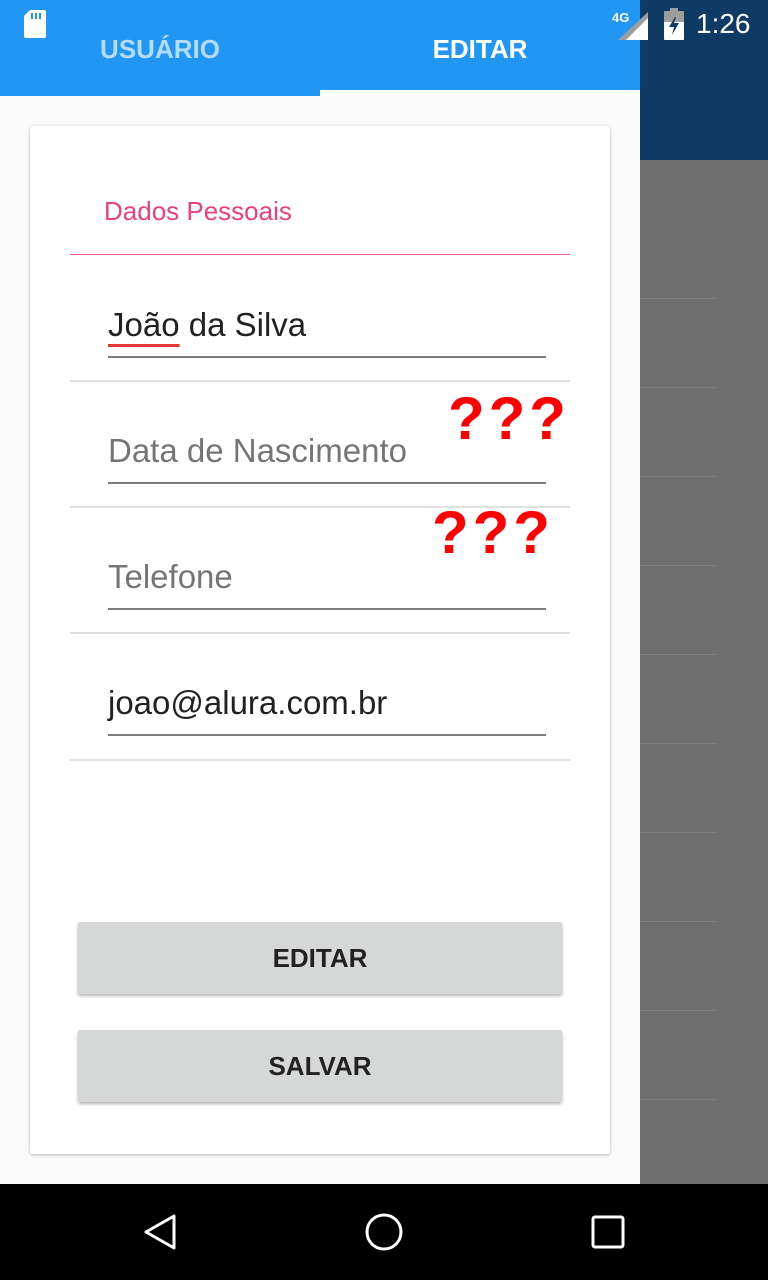 Image resolution: width=768 pixels, height=1280 pixels. Describe the element at coordinates (144, 324) in the screenshot. I see `name-first-word: João` at that location.